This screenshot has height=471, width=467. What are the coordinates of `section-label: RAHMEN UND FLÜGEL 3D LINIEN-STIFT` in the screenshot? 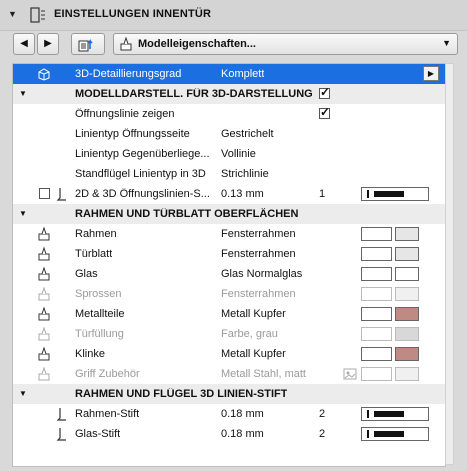 It's located at (181, 394).